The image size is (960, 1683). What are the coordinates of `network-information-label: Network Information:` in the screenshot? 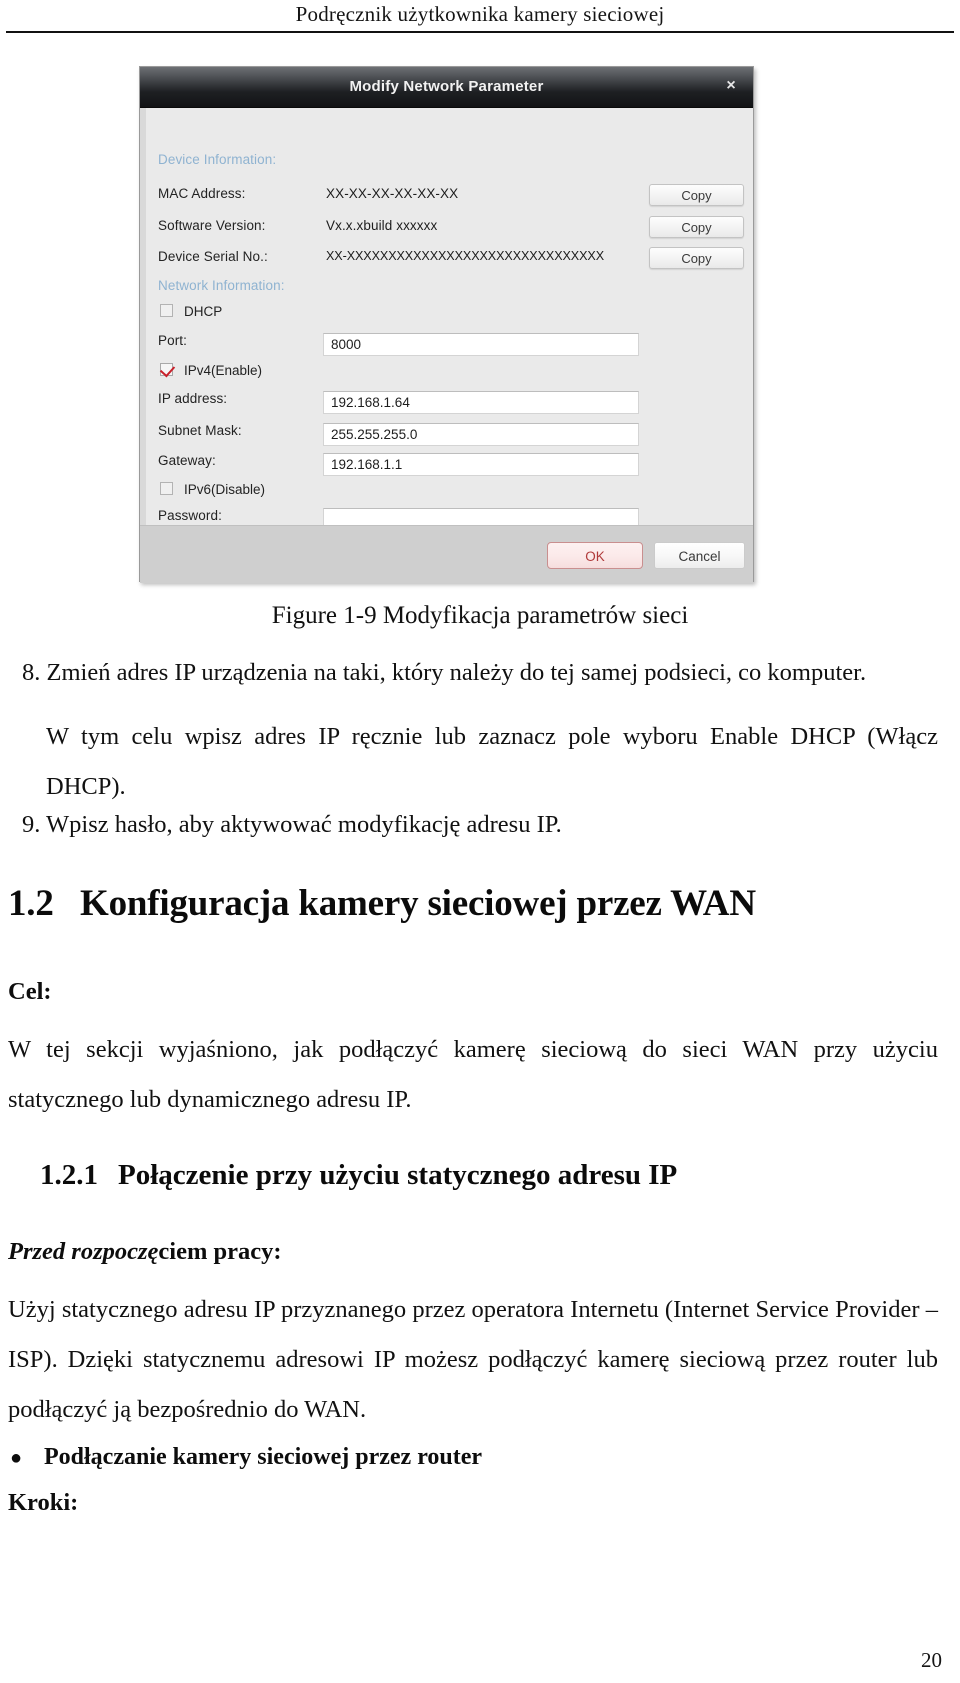 It's located at (221, 285).